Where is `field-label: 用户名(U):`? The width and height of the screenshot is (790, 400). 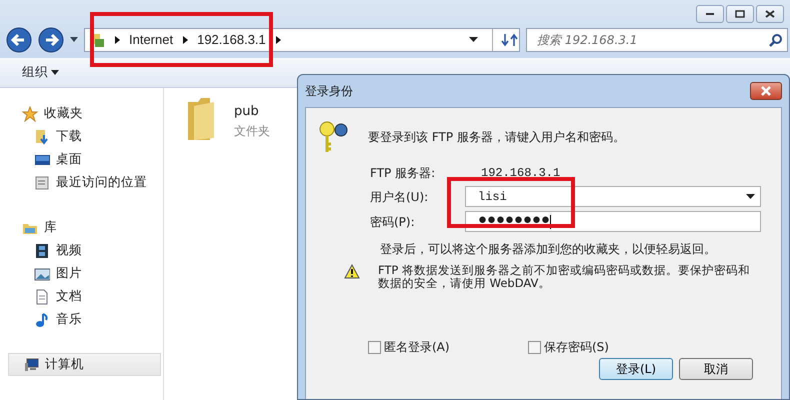
field-label: 用户名(U): is located at coordinates (400, 197).